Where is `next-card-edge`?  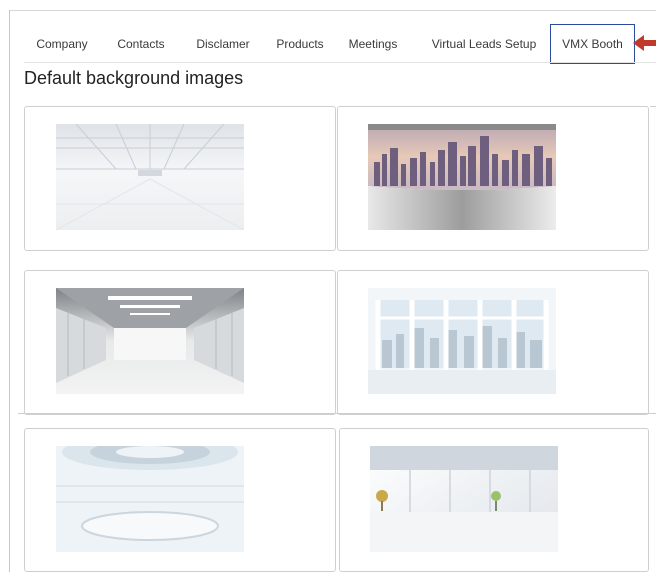
next-card-edge is located at coordinates (653, 106).